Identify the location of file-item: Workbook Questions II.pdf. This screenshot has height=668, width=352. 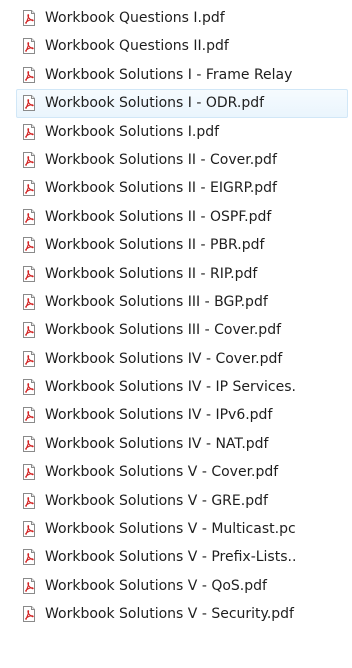
(176, 46).